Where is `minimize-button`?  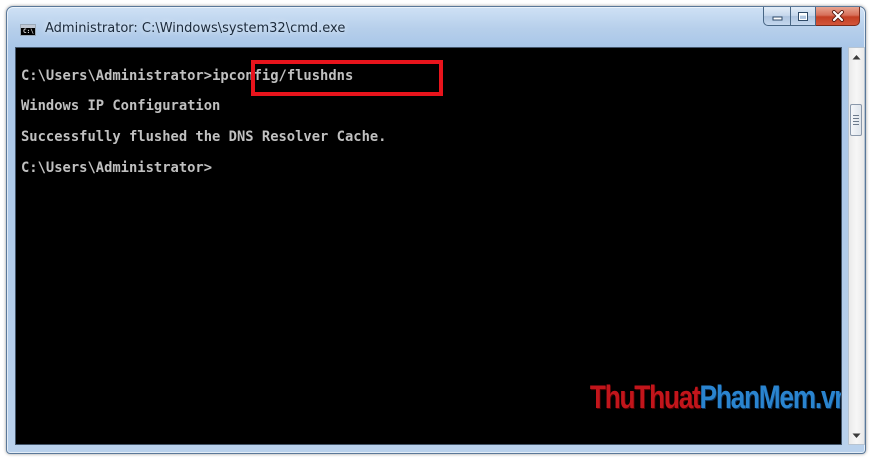 minimize-button is located at coordinates (776, 16).